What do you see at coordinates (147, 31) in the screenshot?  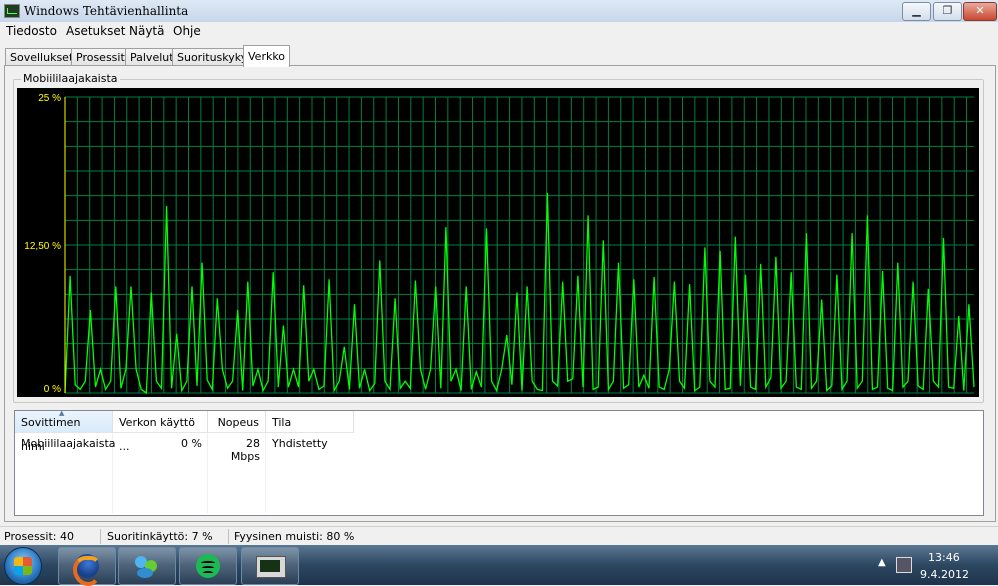 I see `menu-nayta: Näytä` at bounding box center [147, 31].